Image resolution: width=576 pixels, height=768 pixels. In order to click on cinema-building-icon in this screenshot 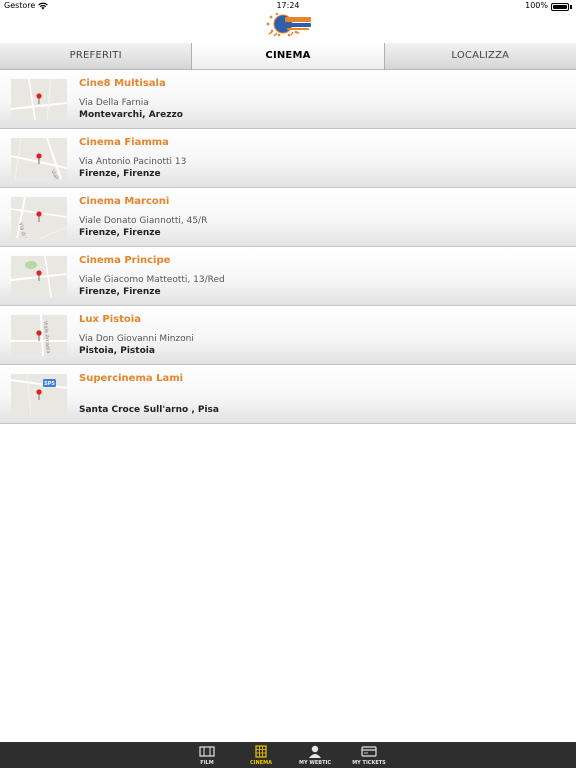, I will do `click(261, 751)`.